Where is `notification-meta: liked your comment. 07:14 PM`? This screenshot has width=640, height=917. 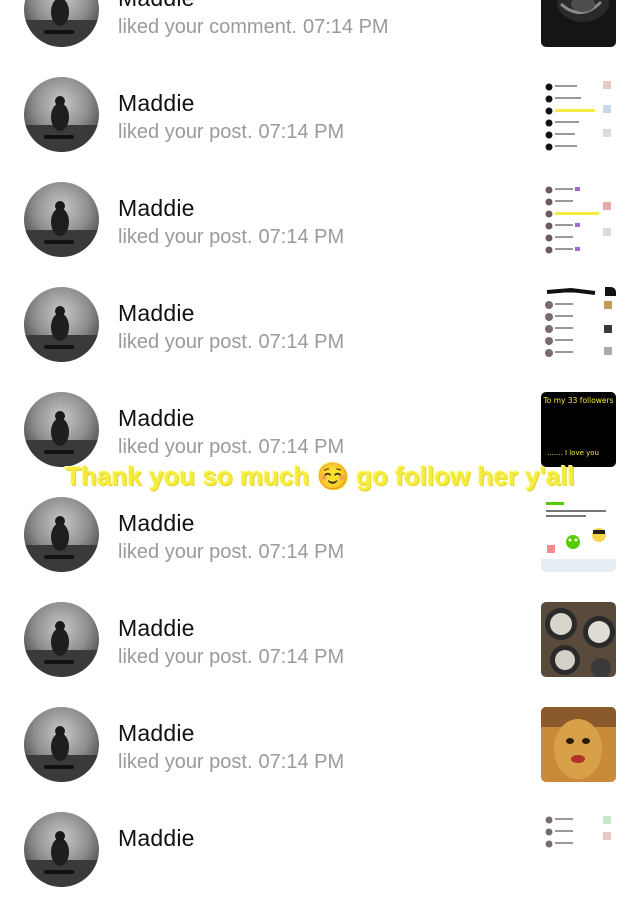
notification-meta: liked your comment. 07:14 PM is located at coordinates (256, 27).